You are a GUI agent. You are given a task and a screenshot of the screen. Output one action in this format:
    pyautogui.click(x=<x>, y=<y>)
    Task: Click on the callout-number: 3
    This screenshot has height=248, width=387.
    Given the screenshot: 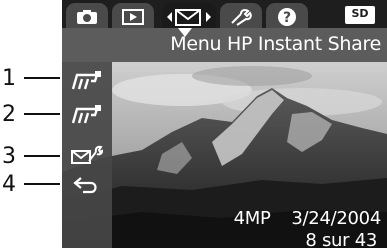 What is the action you would take?
    pyautogui.click(x=9, y=156)
    